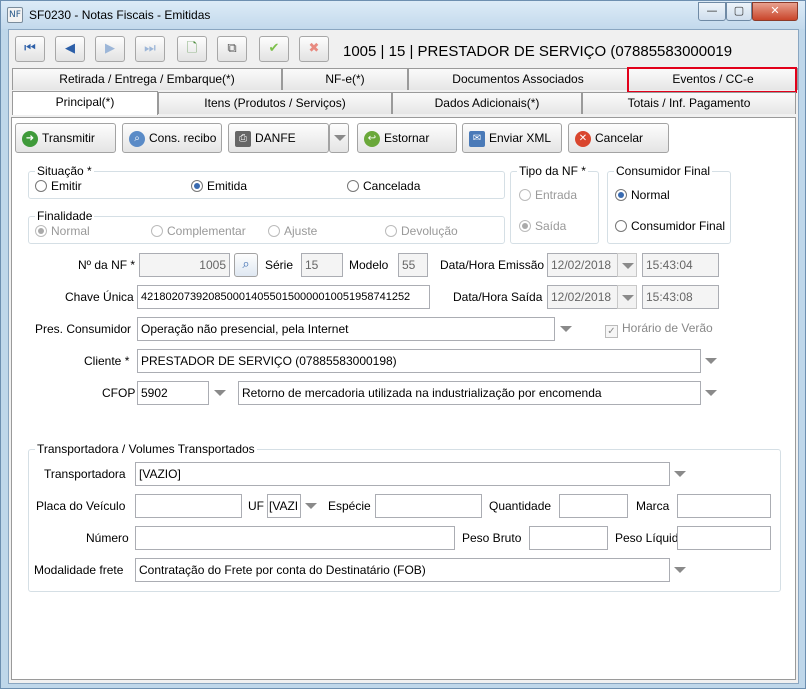 The width and height of the screenshot is (806, 689). What do you see at coordinates (775, 11) in the screenshot?
I see `close-button: ✕` at bounding box center [775, 11].